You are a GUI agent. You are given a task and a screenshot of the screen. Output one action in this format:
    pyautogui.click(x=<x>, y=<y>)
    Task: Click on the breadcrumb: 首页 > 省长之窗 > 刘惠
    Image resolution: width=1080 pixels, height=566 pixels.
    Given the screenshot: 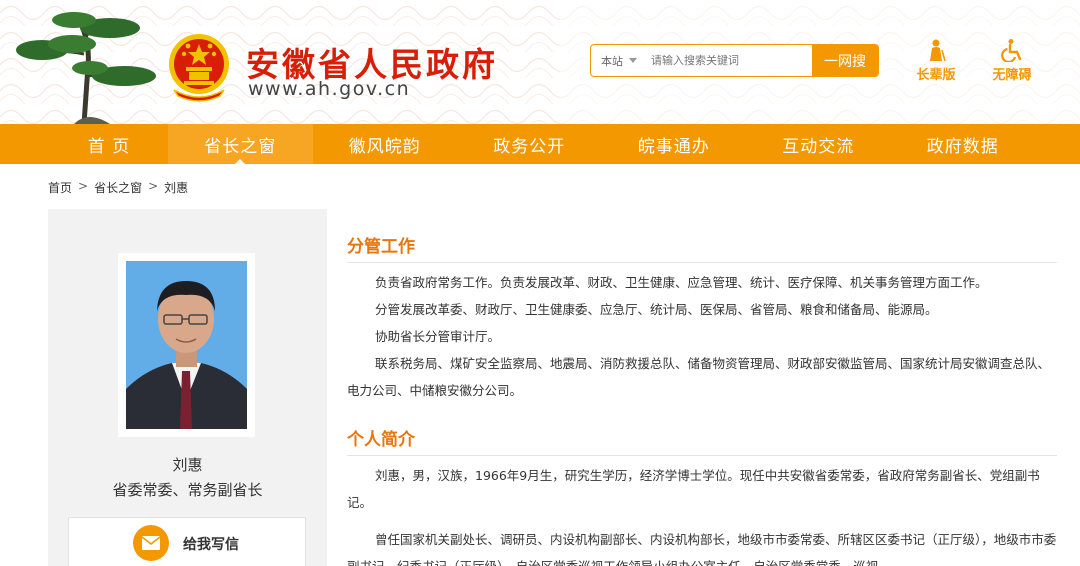 What is the action you would take?
    pyautogui.click(x=118, y=187)
    